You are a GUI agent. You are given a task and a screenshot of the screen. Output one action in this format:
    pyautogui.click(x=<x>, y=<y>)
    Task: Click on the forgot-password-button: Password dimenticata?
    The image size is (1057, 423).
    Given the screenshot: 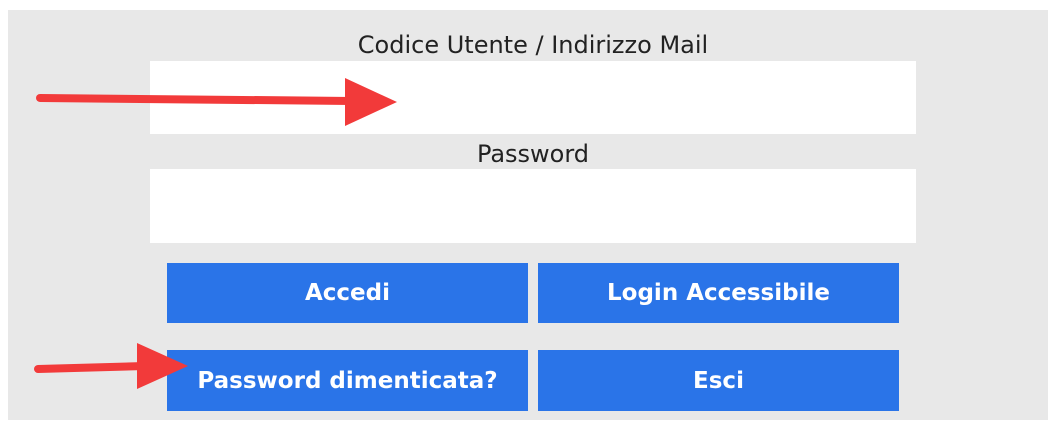 What is the action you would take?
    pyautogui.click(x=347, y=380)
    